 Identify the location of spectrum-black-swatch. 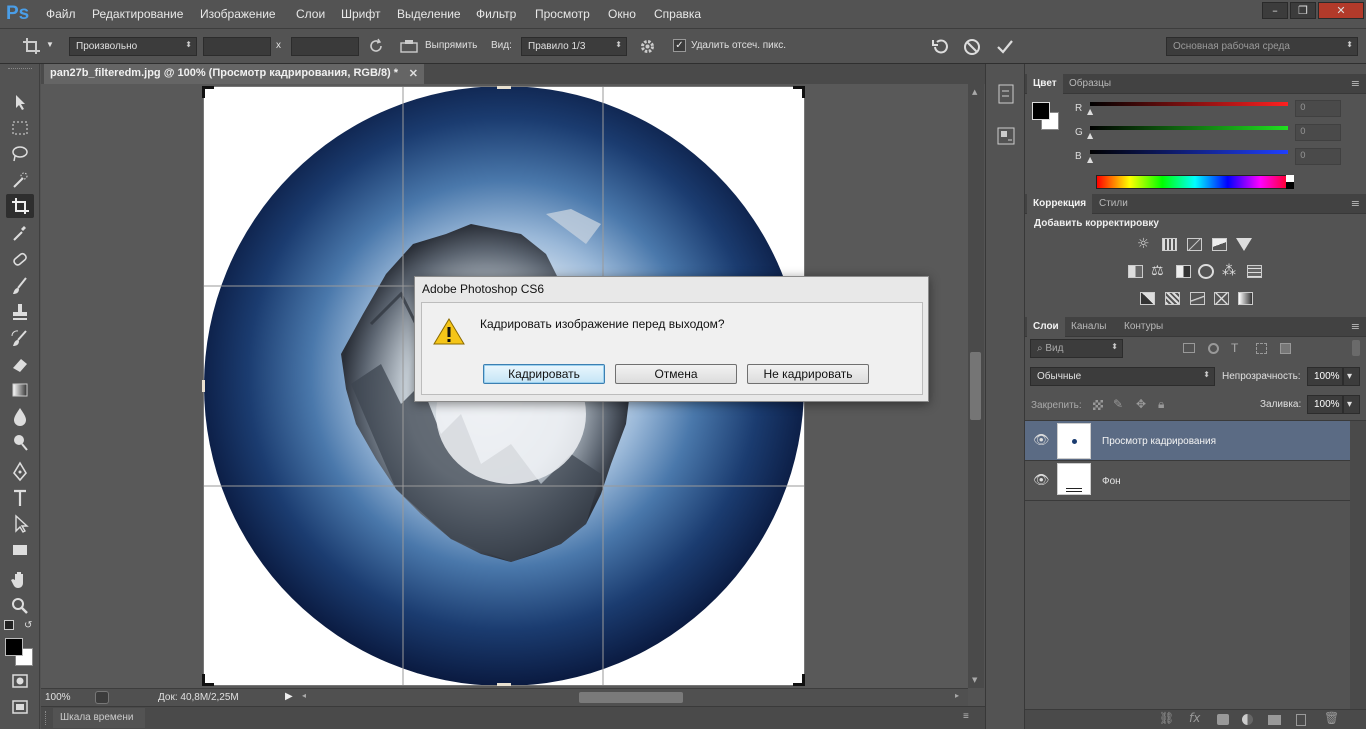
(1290, 185).